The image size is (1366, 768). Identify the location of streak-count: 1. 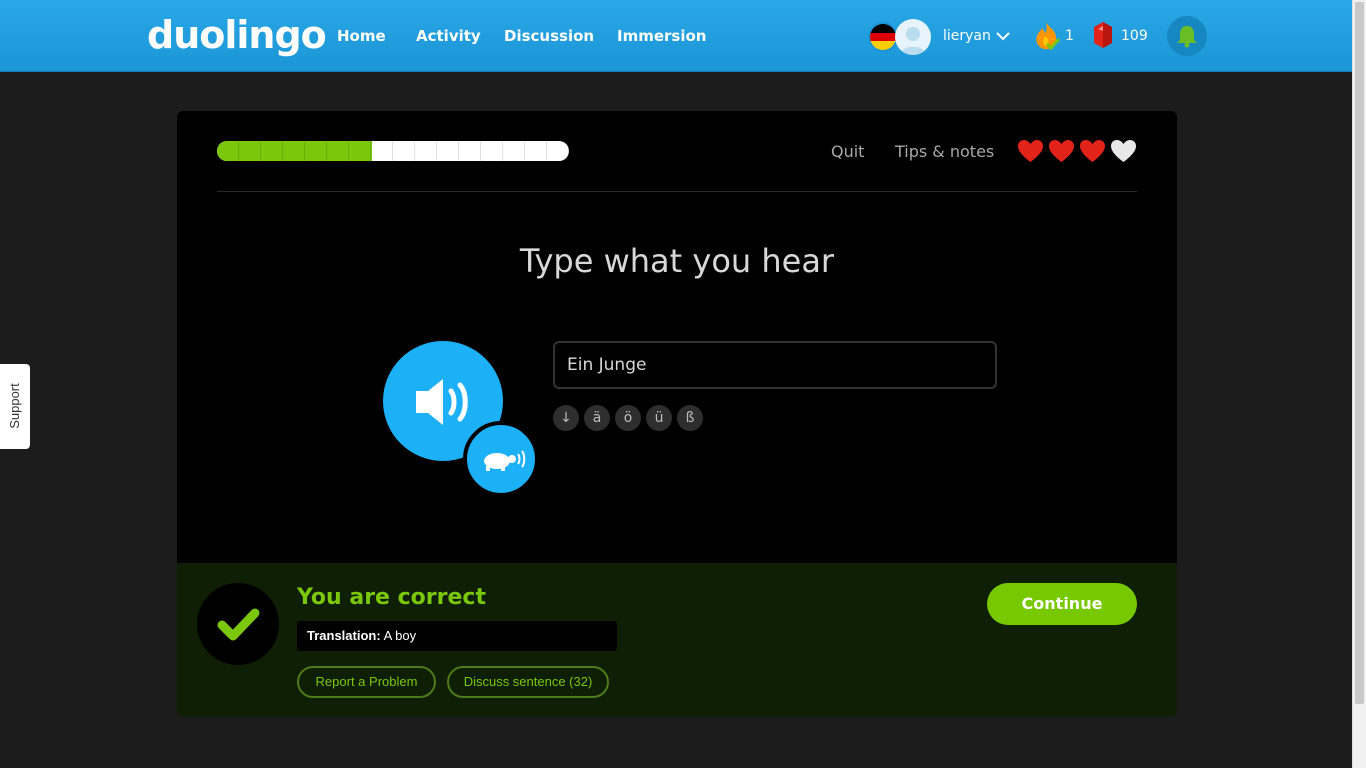
(1069, 36).